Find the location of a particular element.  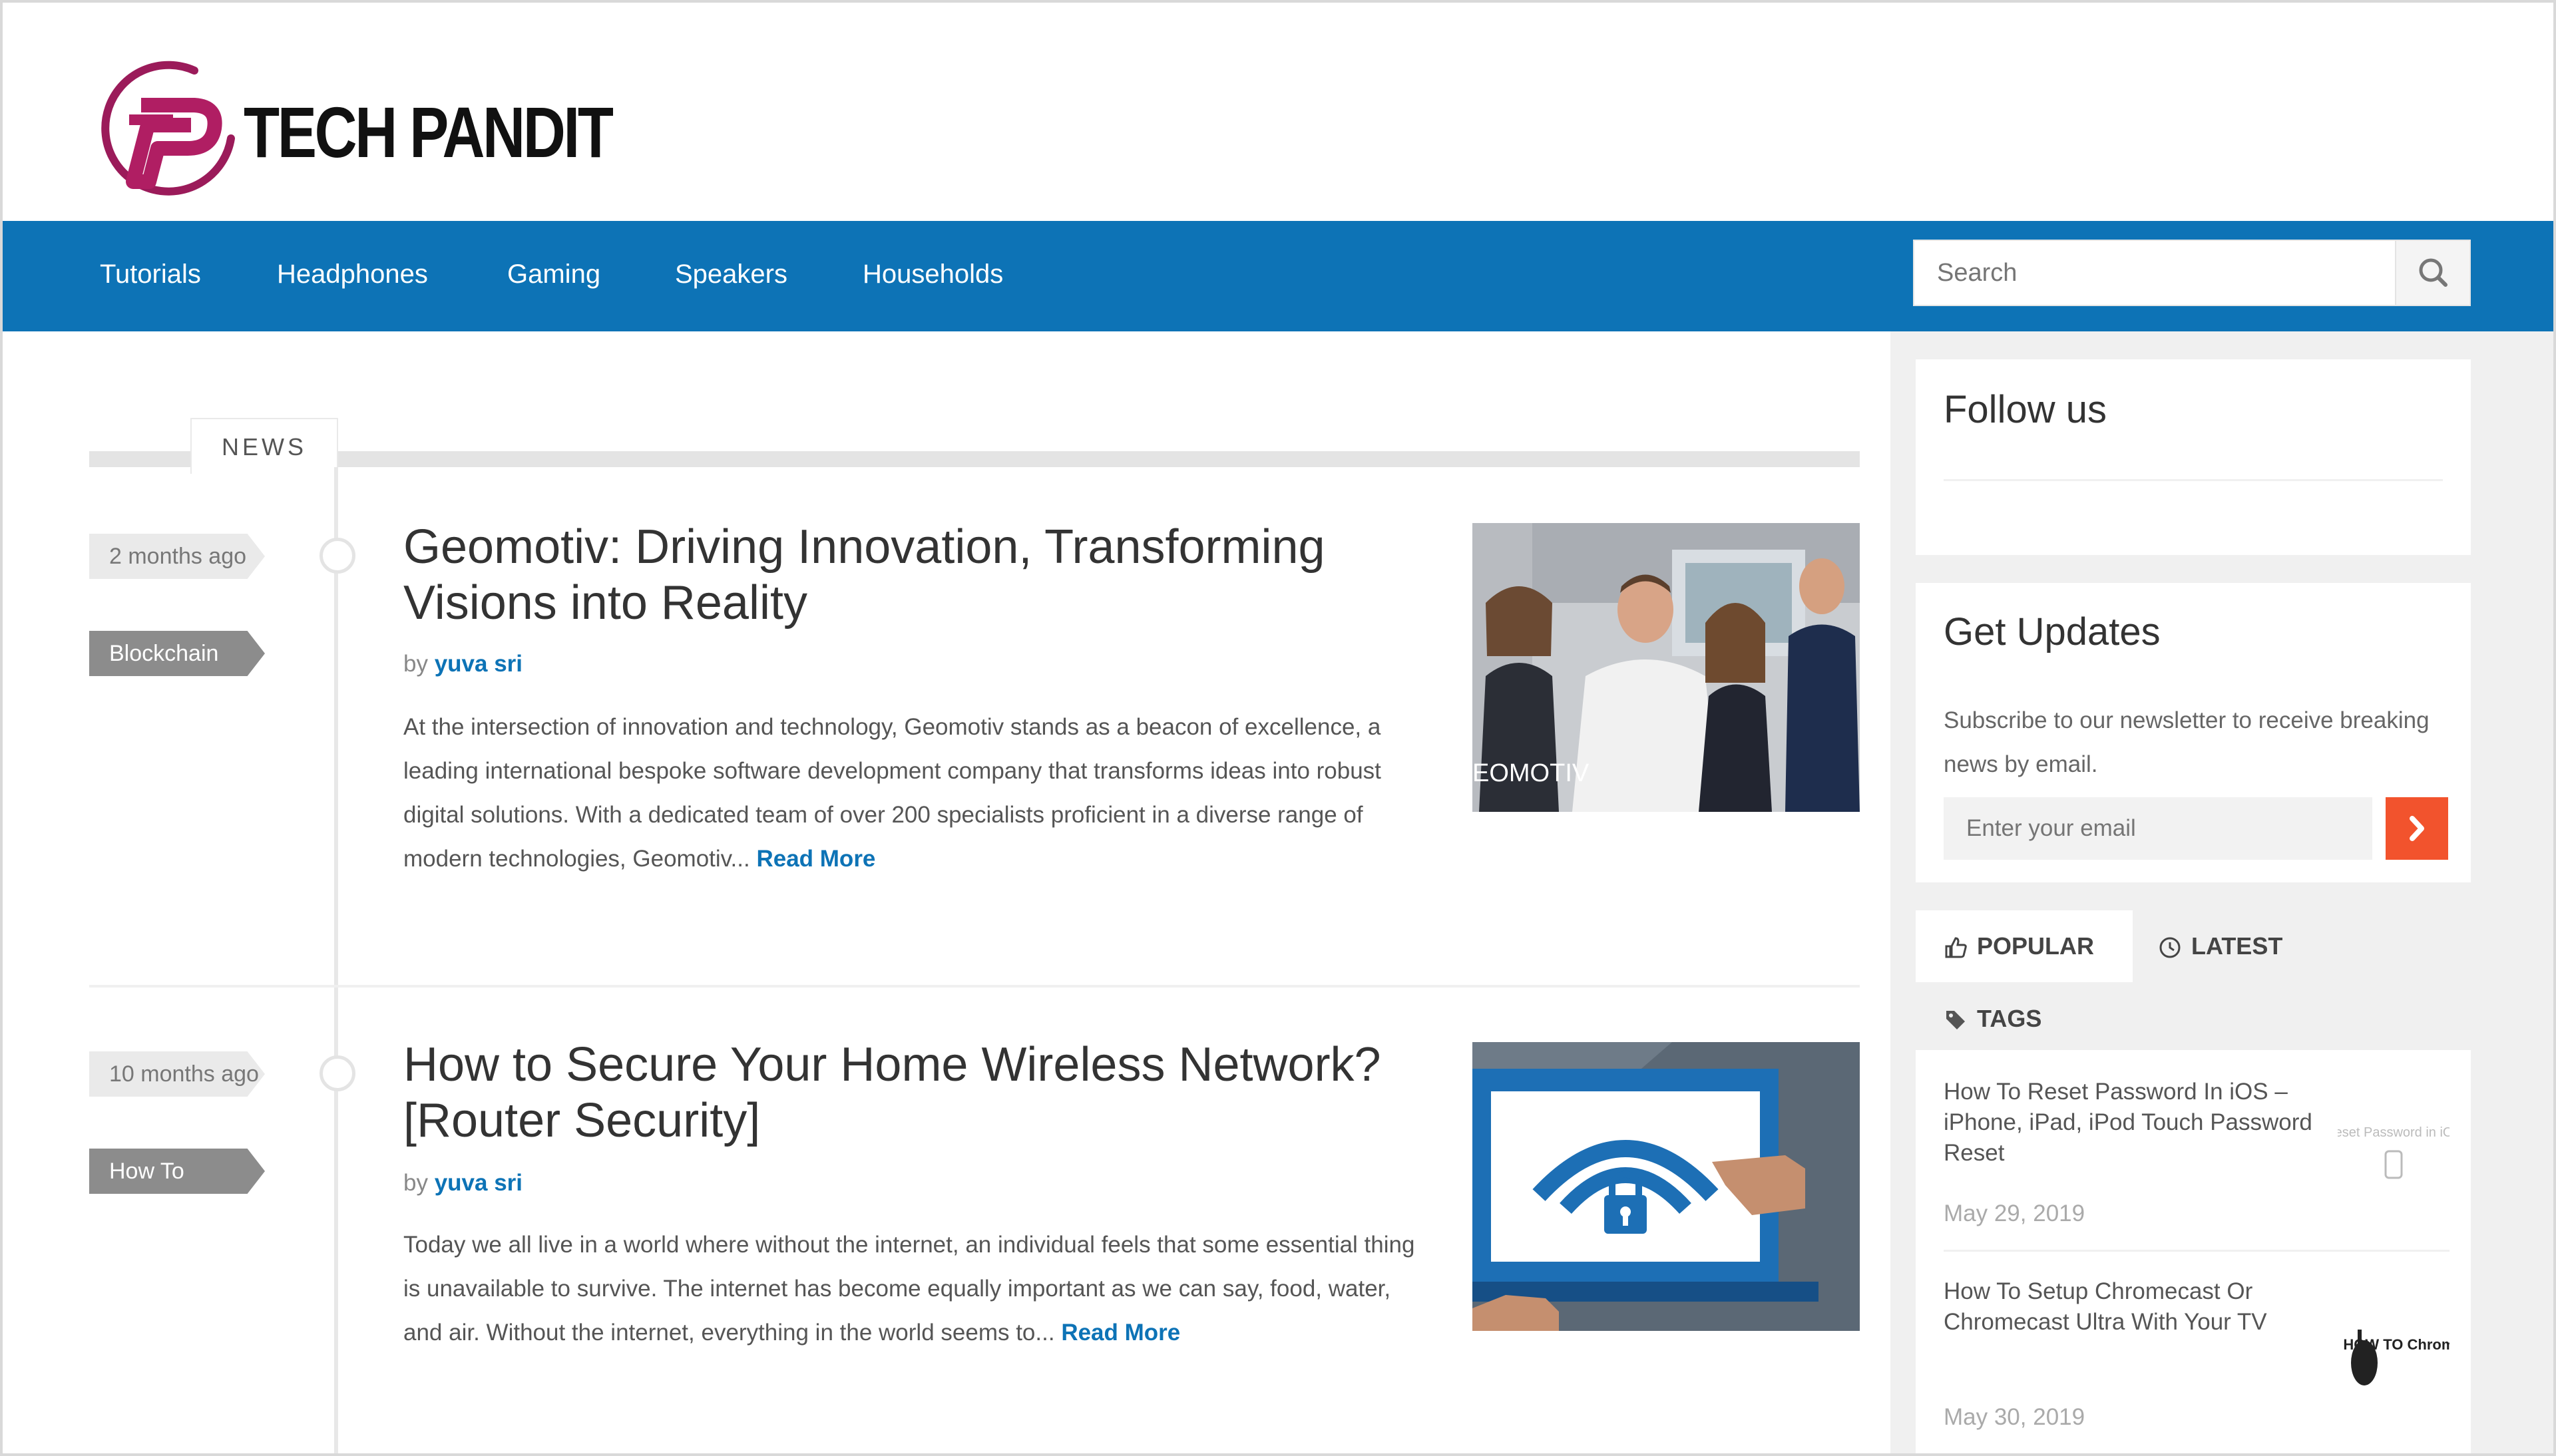

svg-text: Reset Password in iOS is located at coordinates (2394, 1132).